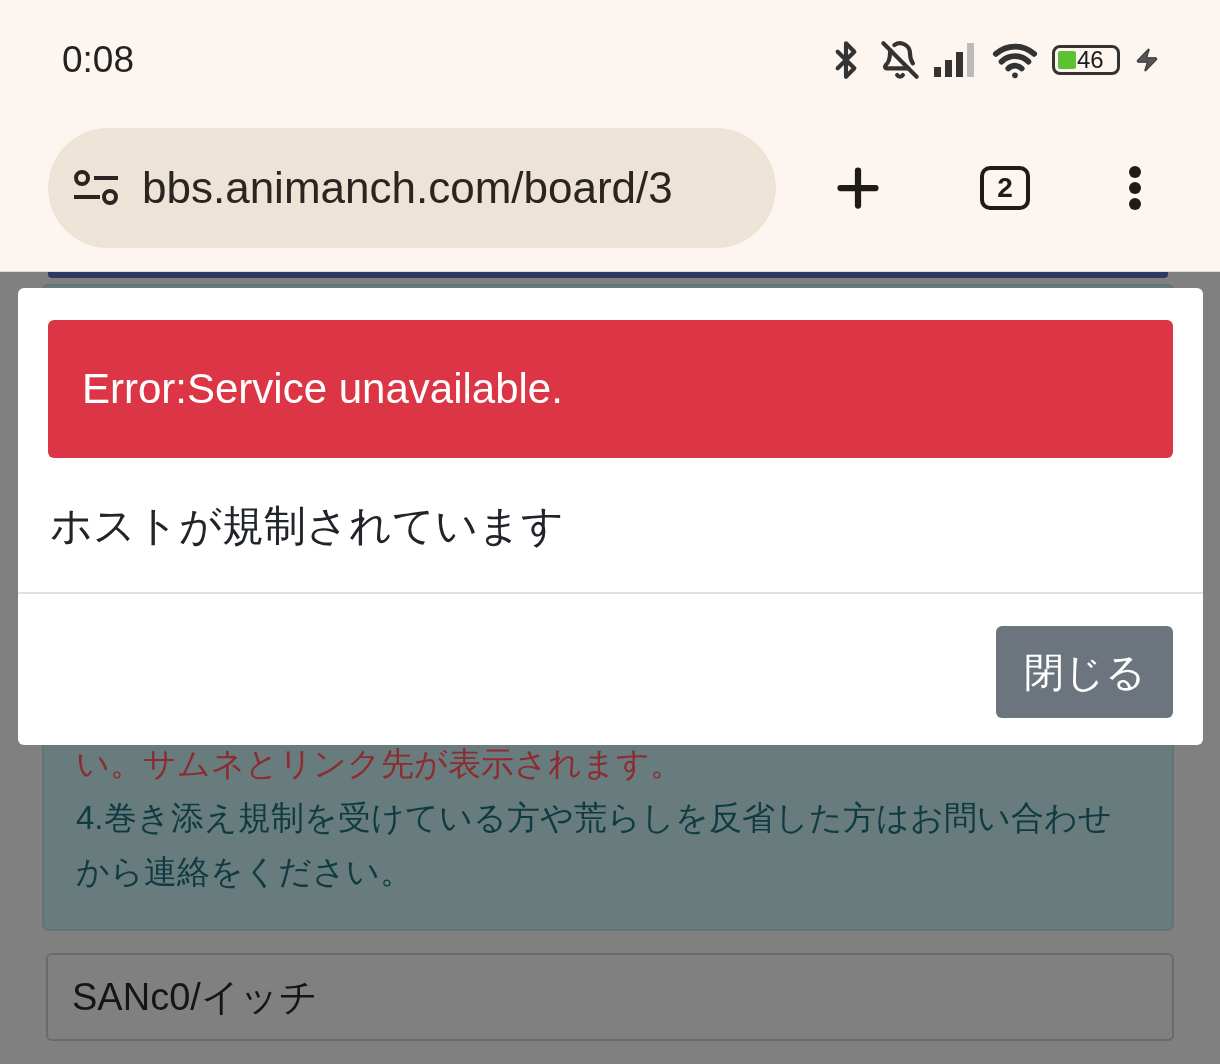 The height and width of the screenshot is (1064, 1220). I want to click on charging-icon, so click(1147, 60).